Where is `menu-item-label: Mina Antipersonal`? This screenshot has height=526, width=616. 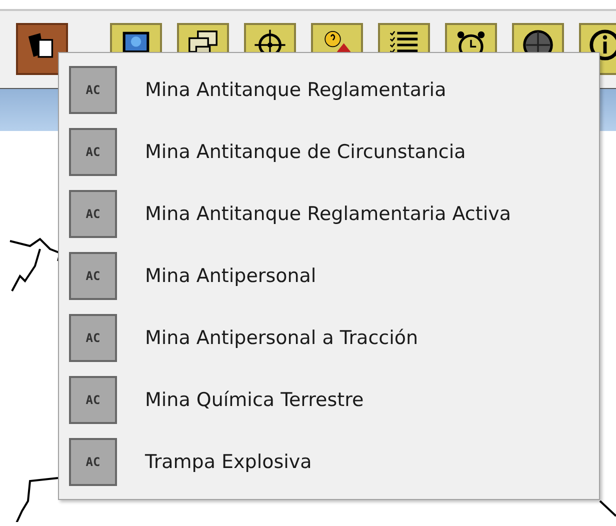
menu-item-label: Mina Antipersonal is located at coordinates (230, 276).